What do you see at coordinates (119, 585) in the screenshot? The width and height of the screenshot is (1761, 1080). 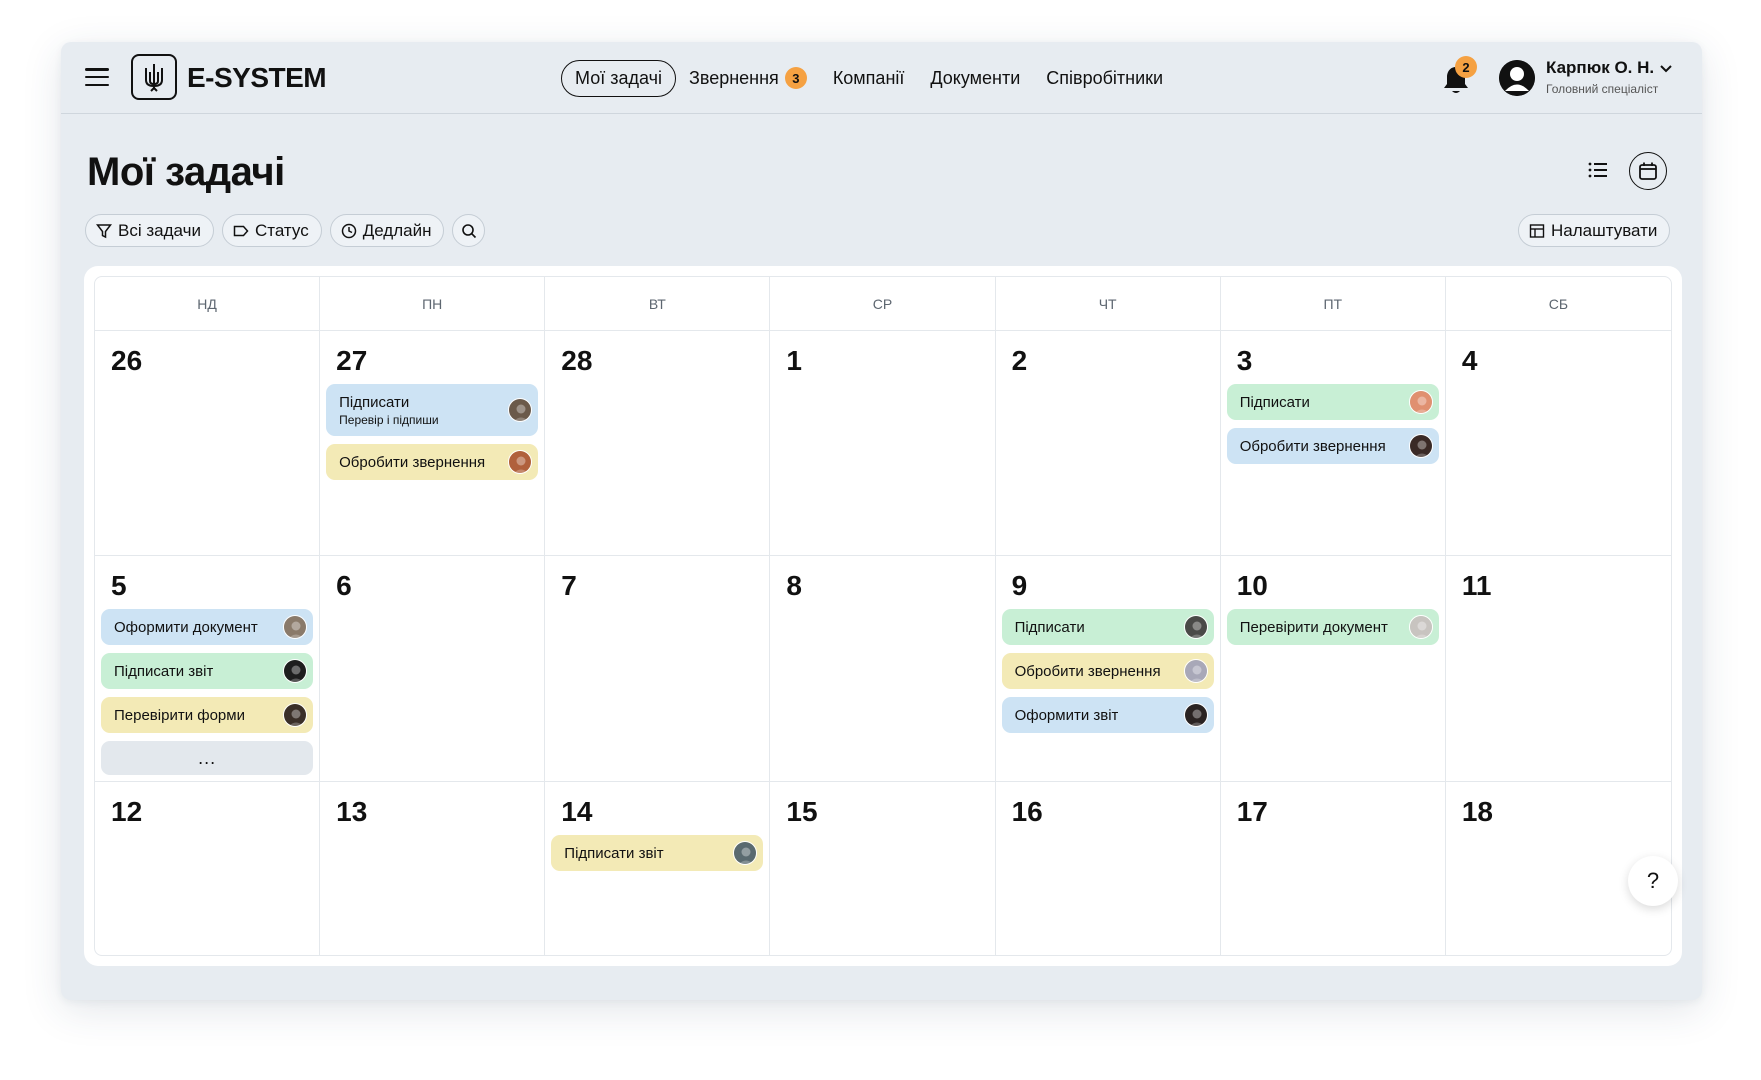 I see `day-number: 5` at bounding box center [119, 585].